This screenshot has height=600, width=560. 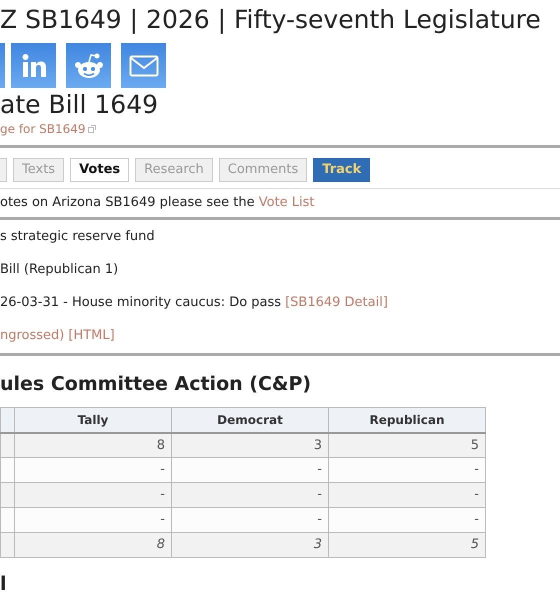 I want to click on section-heading: ules Committee Action (C&P), so click(x=156, y=384).